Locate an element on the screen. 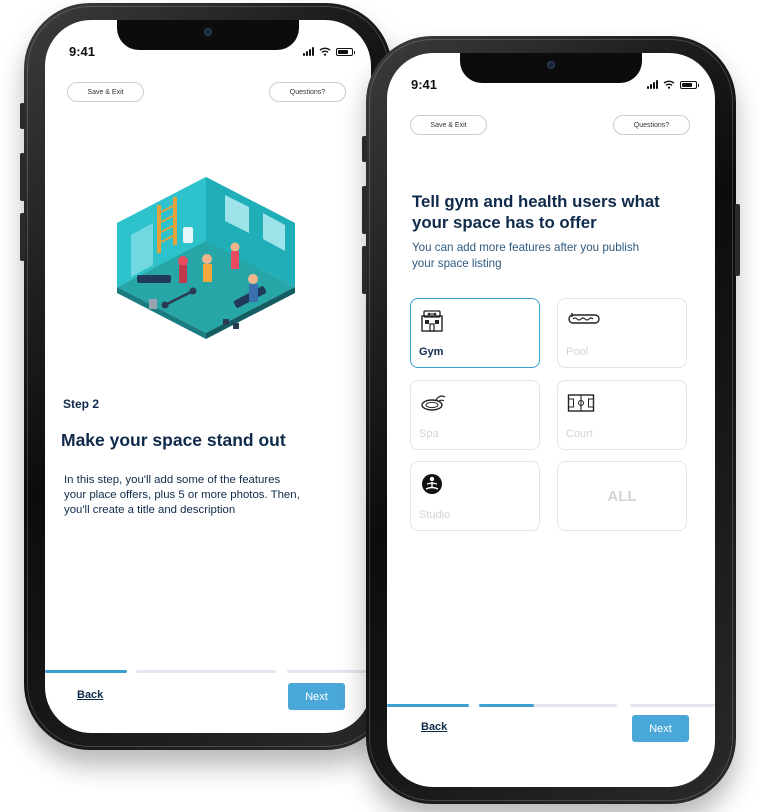 This screenshot has height=812, width=758. feature-label: Court is located at coordinates (579, 434).